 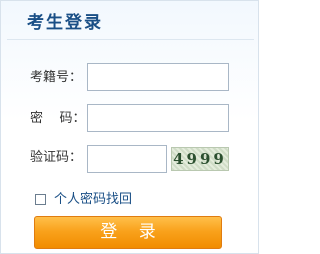 What do you see at coordinates (158, 77) in the screenshot?
I see `exam-number-input` at bounding box center [158, 77].